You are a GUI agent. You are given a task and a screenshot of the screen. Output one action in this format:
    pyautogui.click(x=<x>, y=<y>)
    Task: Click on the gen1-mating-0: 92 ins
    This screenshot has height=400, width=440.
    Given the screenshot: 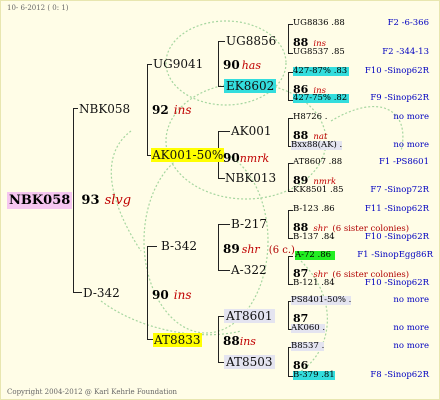 What is the action you would take?
    pyautogui.click(x=172, y=110)
    